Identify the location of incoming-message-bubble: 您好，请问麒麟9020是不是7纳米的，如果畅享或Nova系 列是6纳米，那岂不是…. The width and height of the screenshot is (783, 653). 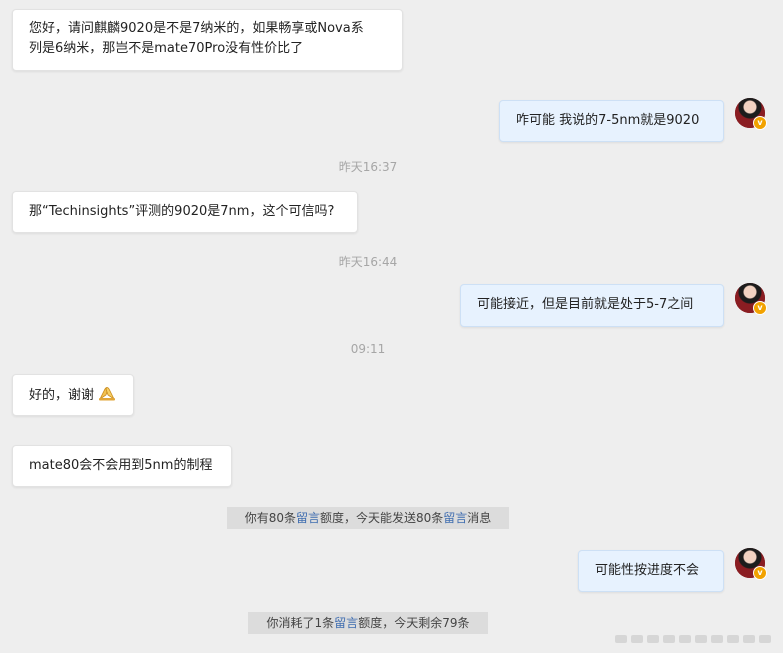
(207, 40).